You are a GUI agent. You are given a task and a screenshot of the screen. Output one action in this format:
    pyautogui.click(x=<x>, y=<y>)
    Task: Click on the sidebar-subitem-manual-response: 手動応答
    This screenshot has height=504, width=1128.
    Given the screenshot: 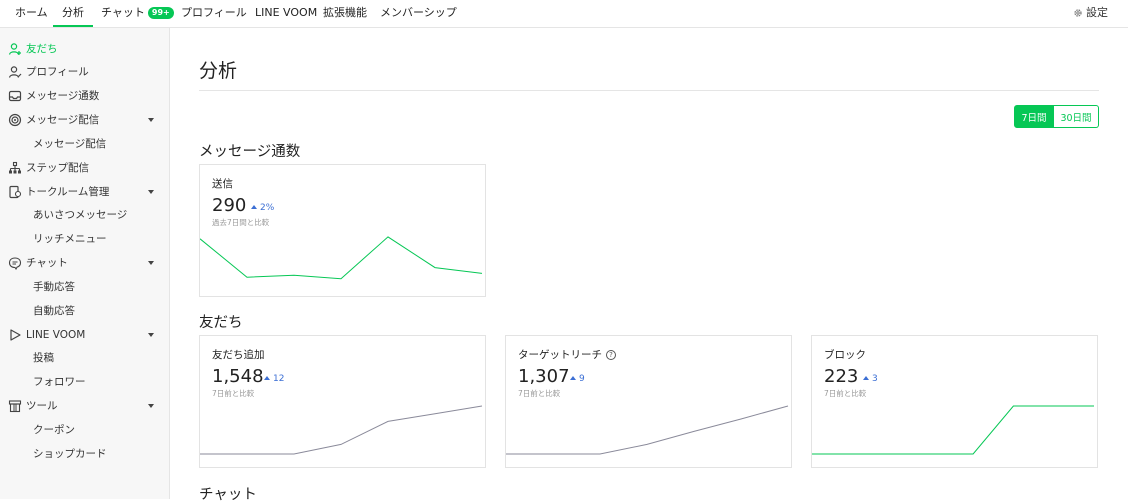 What is the action you would take?
    pyautogui.click(x=85, y=287)
    